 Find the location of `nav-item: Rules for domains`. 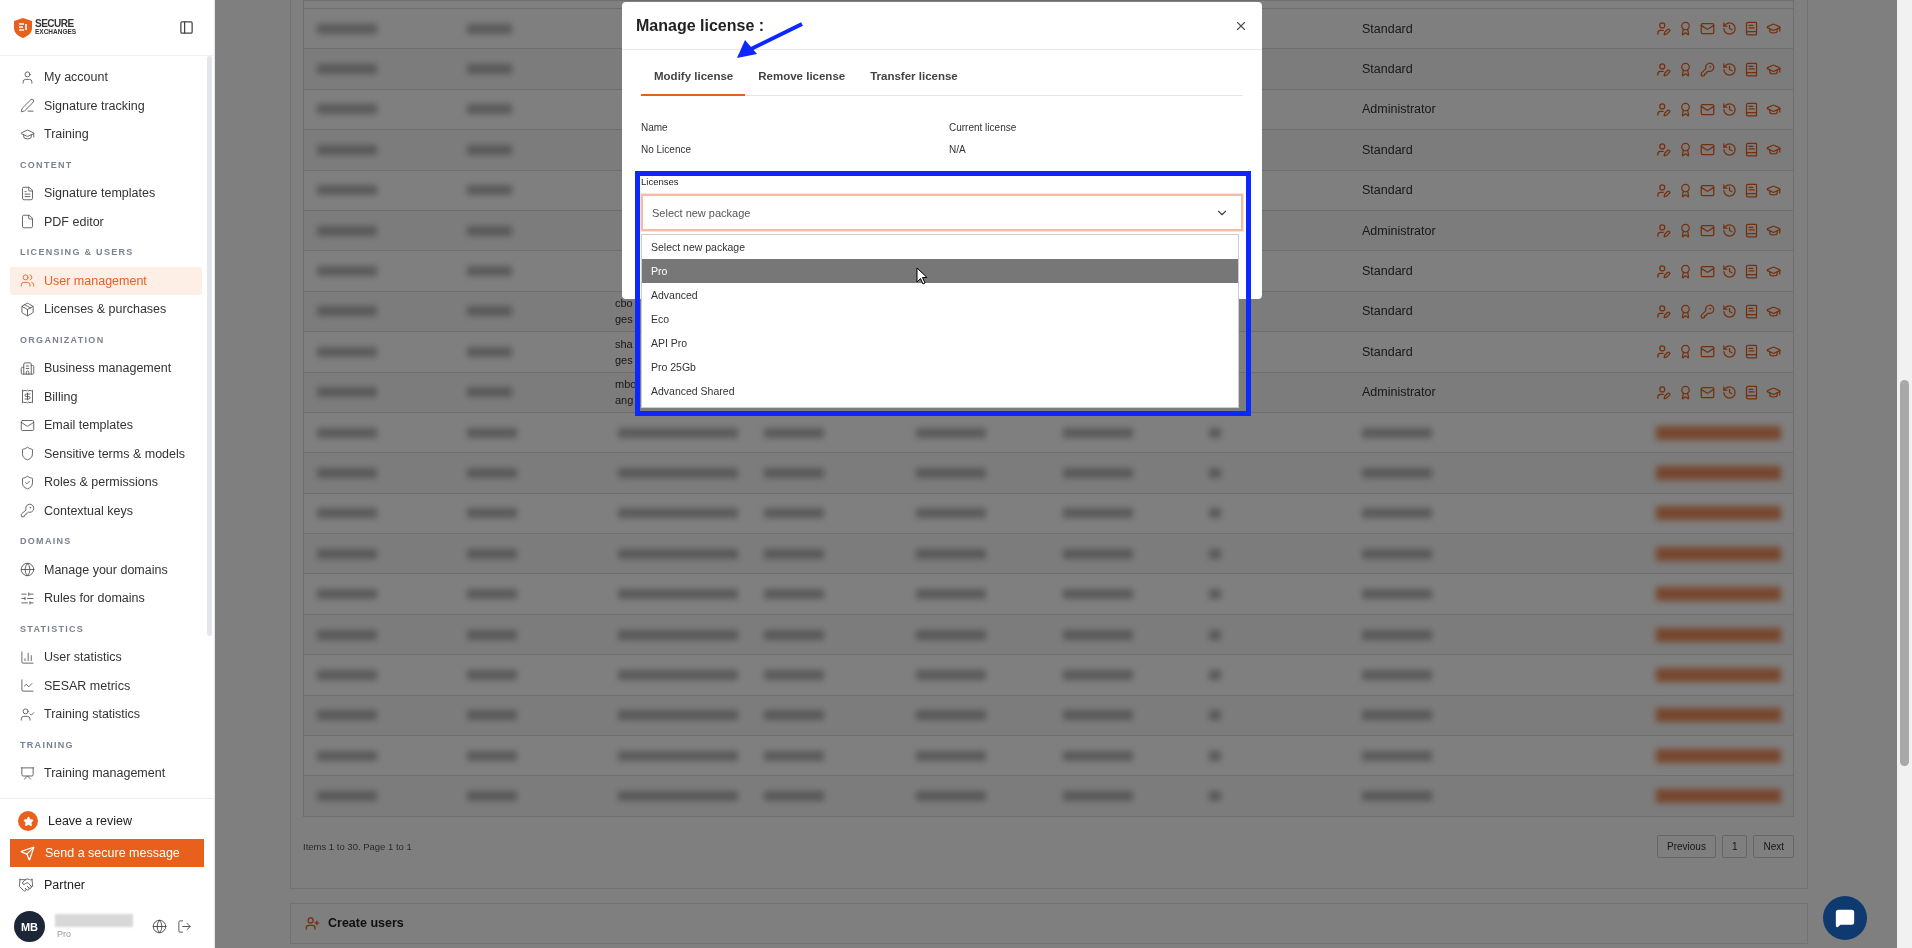

nav-item: Rules for domains is located at coordinates (106, 598).